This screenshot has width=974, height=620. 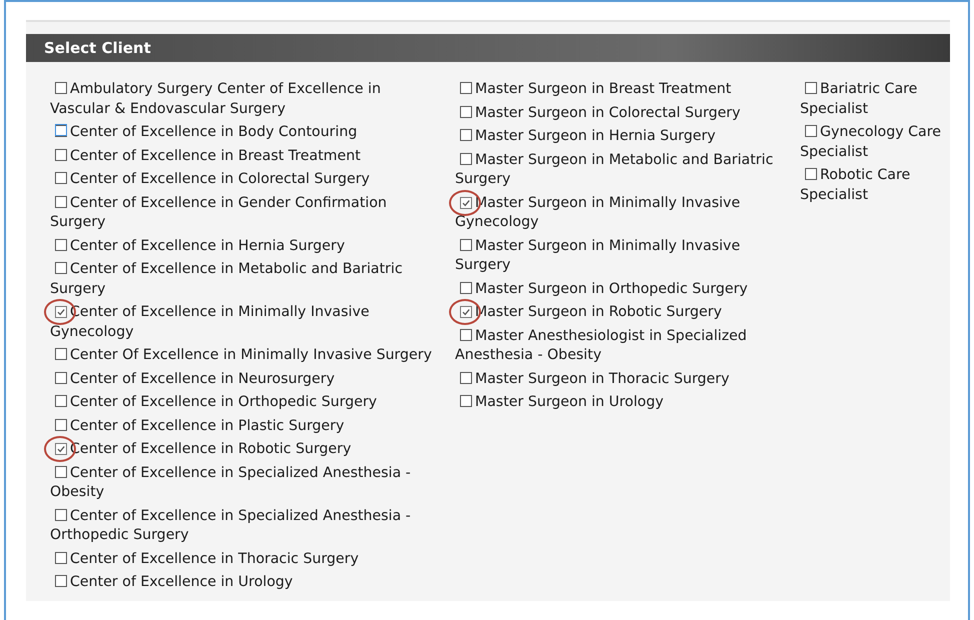 I want to click on checkbox-option: Center of Excellence in Urology, so click(x=247, y=582).